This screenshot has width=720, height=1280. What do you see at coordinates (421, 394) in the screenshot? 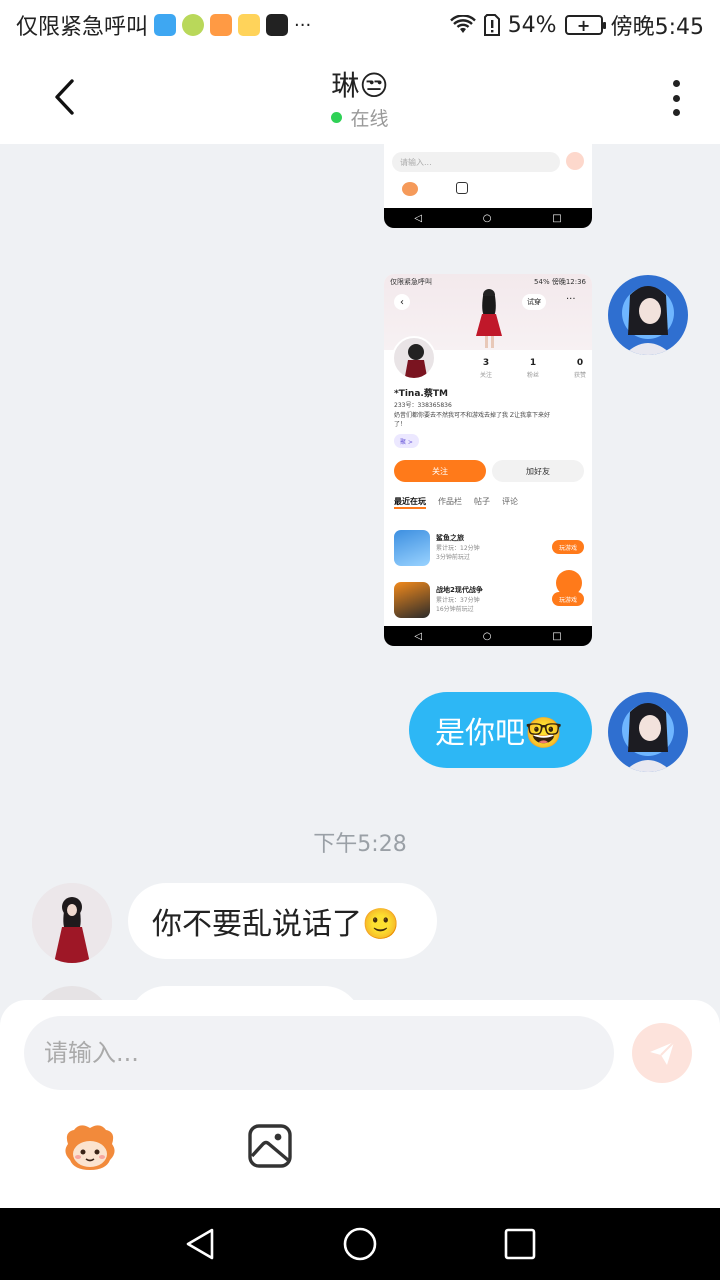
I see `mini-profile-name: *Tina.蔡TM` at bounding box center [421, 394].